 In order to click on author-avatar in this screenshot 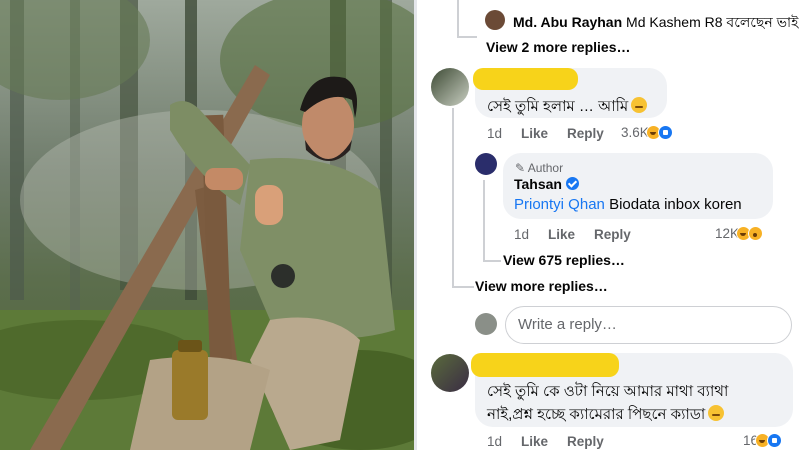, I will do `click(486, 164)`.